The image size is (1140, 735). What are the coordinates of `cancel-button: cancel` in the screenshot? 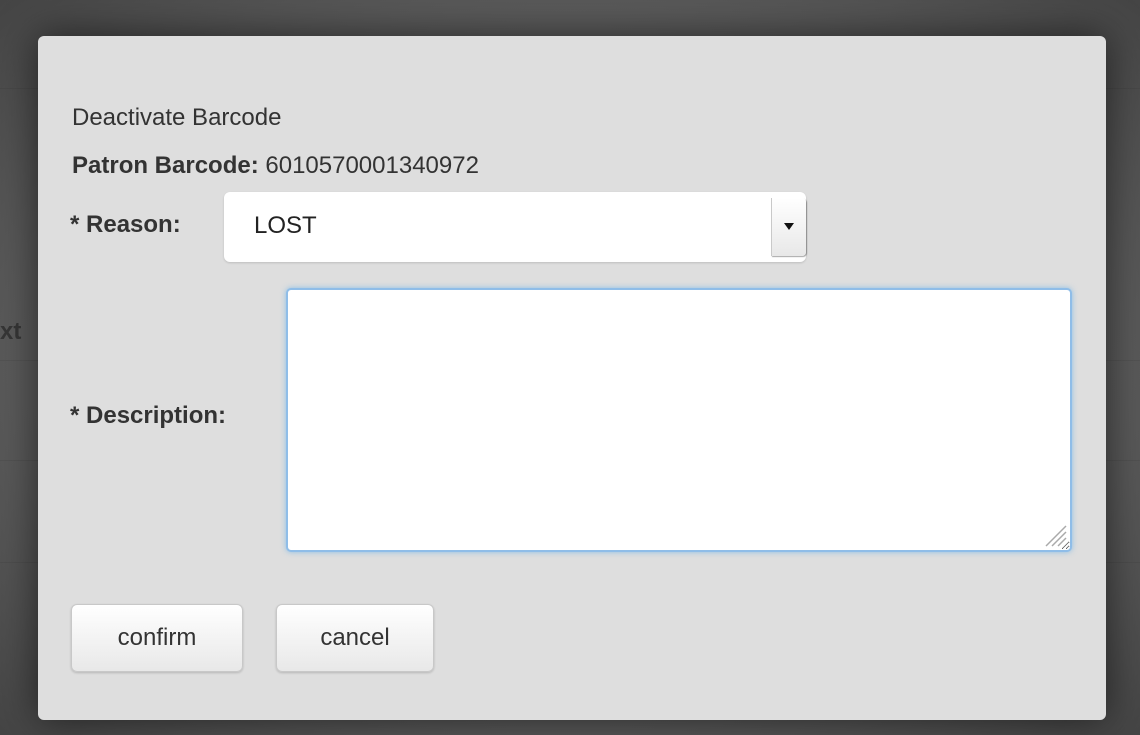 It's located at (355, 638).